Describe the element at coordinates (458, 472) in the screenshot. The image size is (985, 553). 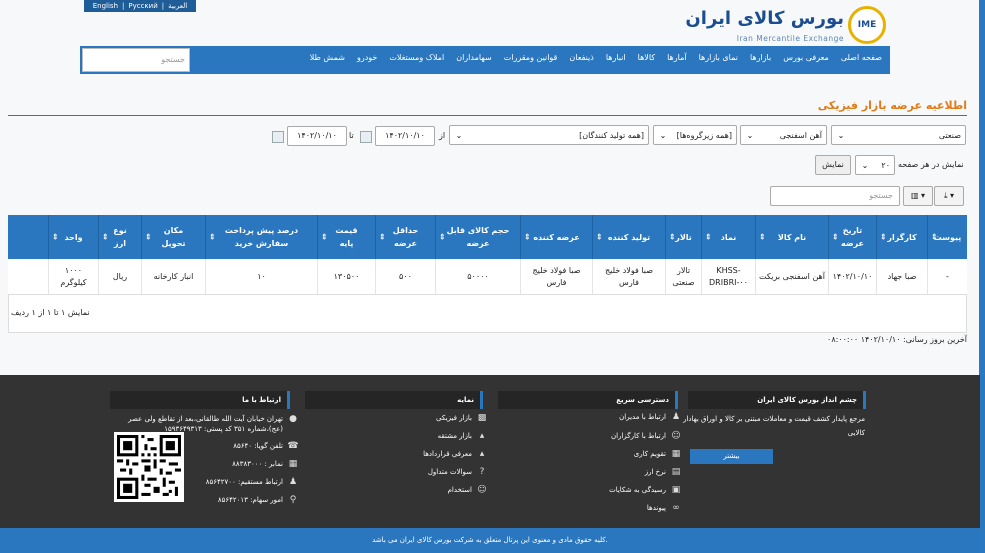
I see `footer-link: ? سوالات متداول` at that location.